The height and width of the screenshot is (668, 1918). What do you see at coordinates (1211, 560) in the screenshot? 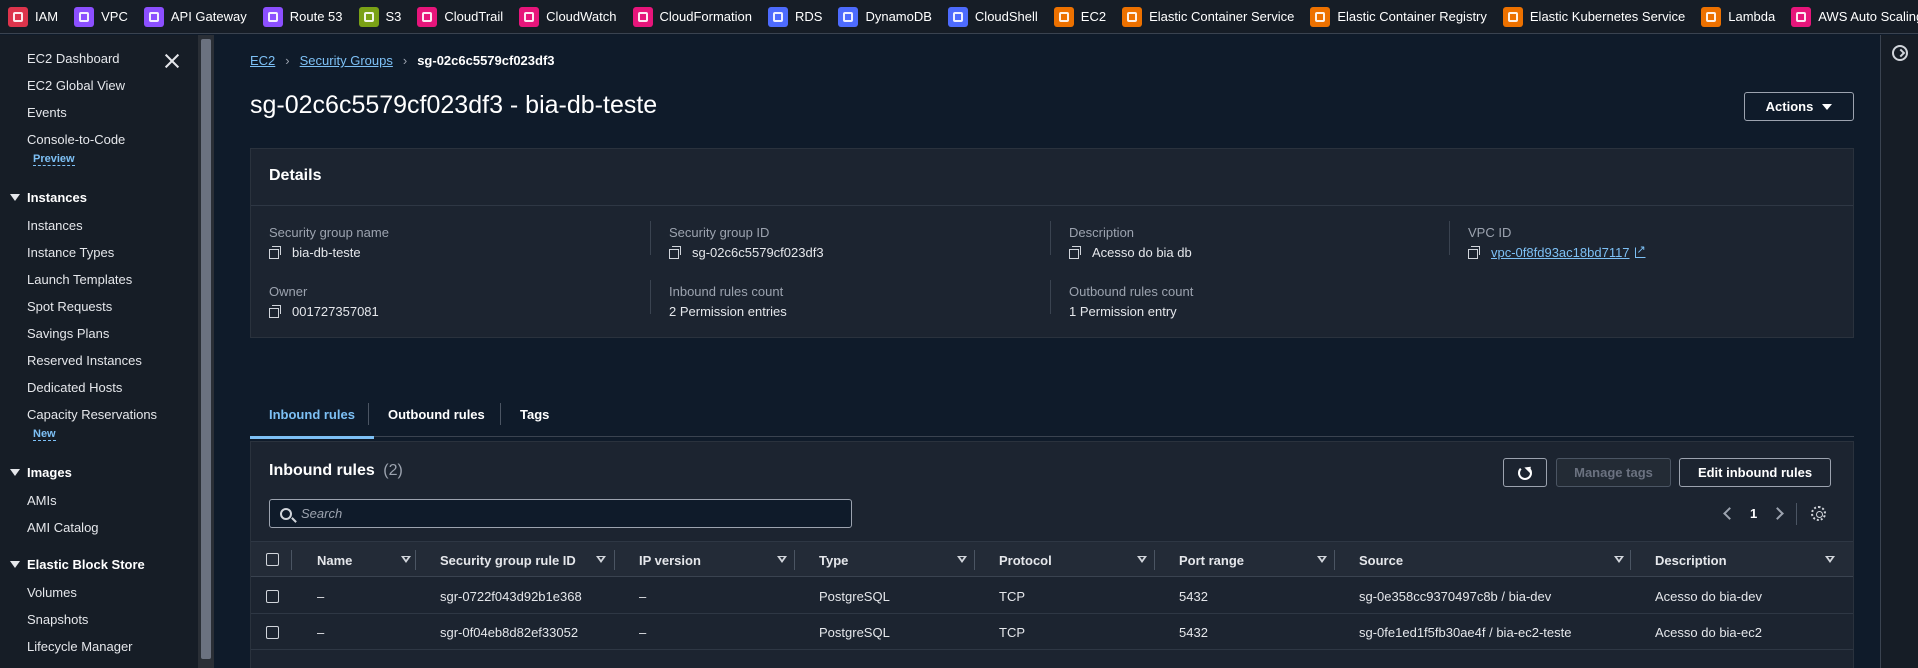
I see `column-header-port-range: Port range` at bounding box center [1211, 560].